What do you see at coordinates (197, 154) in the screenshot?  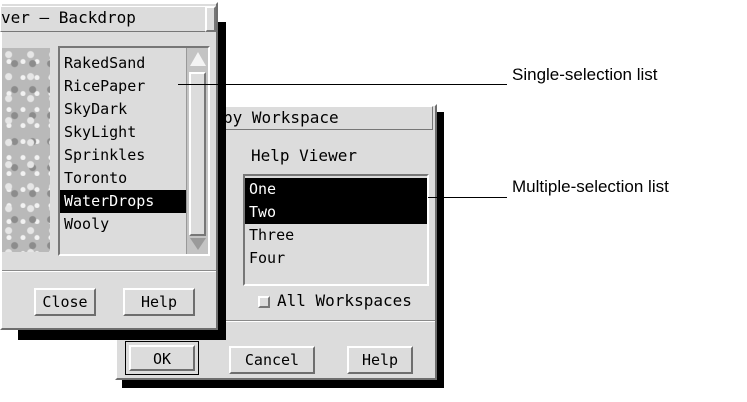 I see `scroll-thumb` at bounding box center [197, 154].